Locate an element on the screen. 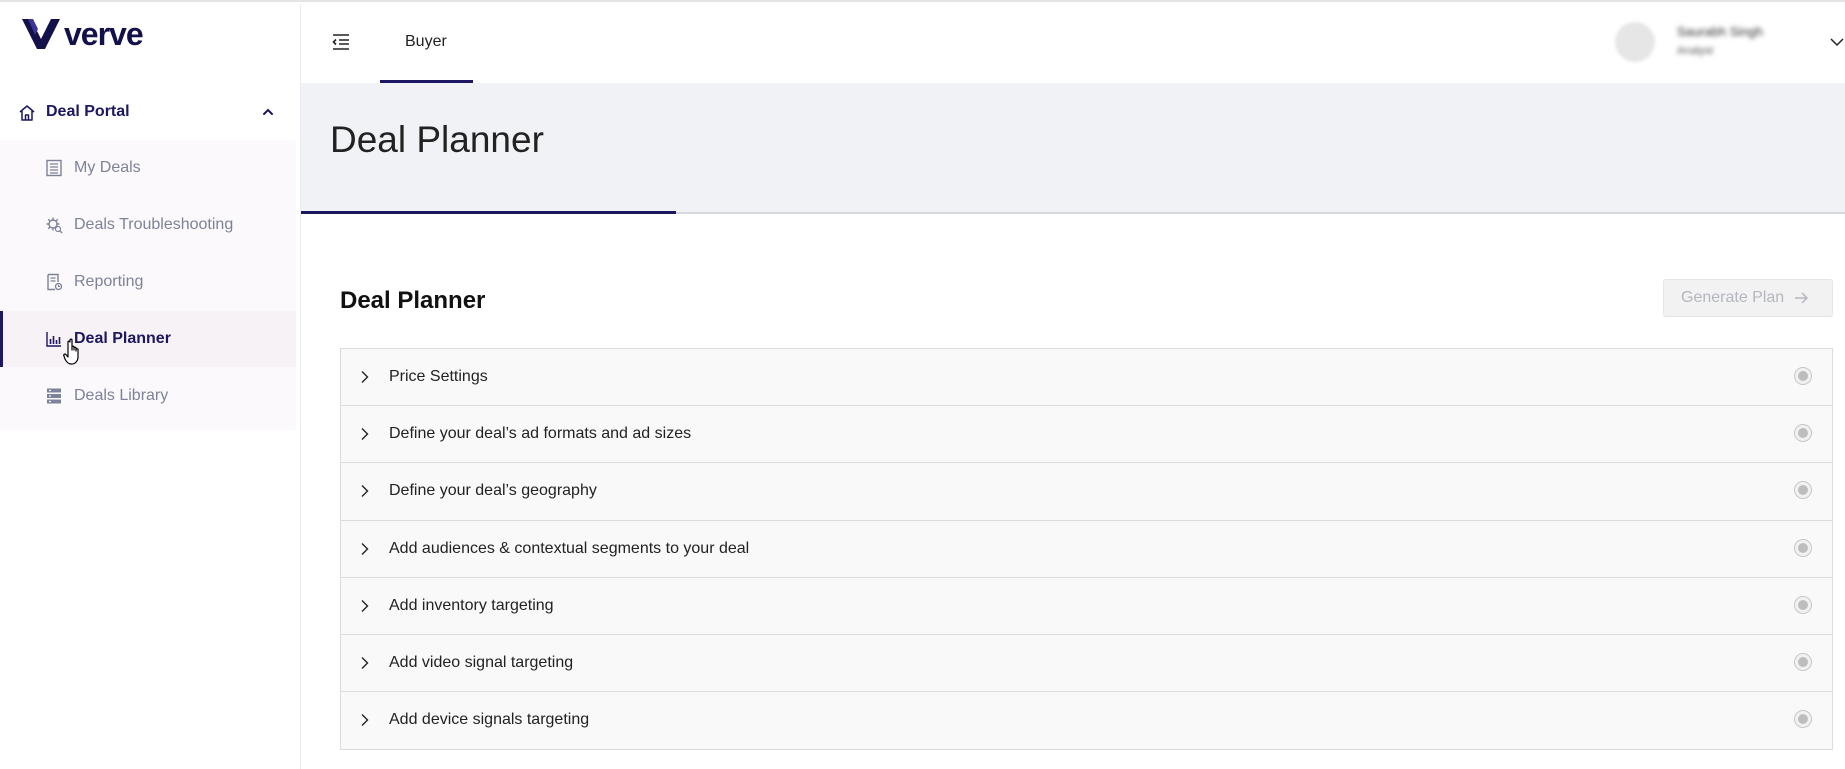 The height and width of the screenshot is (769, 1845). chevron-down-icon is located at coordinates (1837, 42).